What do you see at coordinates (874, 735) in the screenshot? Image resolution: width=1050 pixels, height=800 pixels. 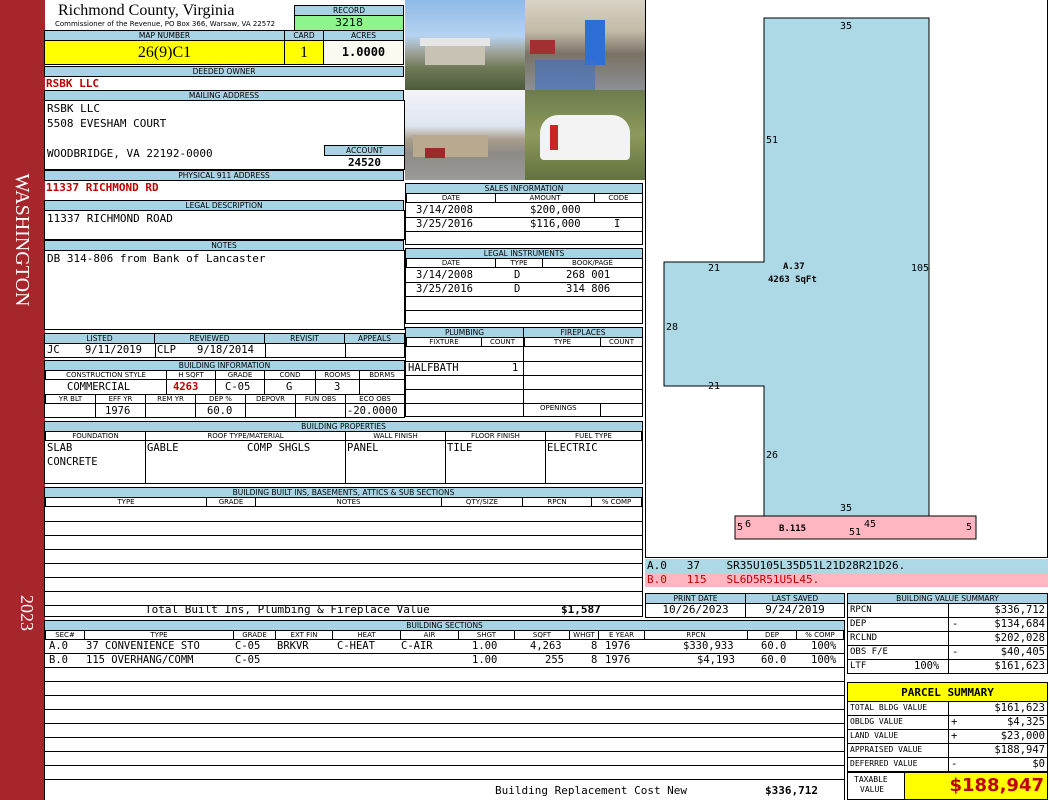 I see `parcel-label: LAND VALUE` at bounding box center [874, 735].